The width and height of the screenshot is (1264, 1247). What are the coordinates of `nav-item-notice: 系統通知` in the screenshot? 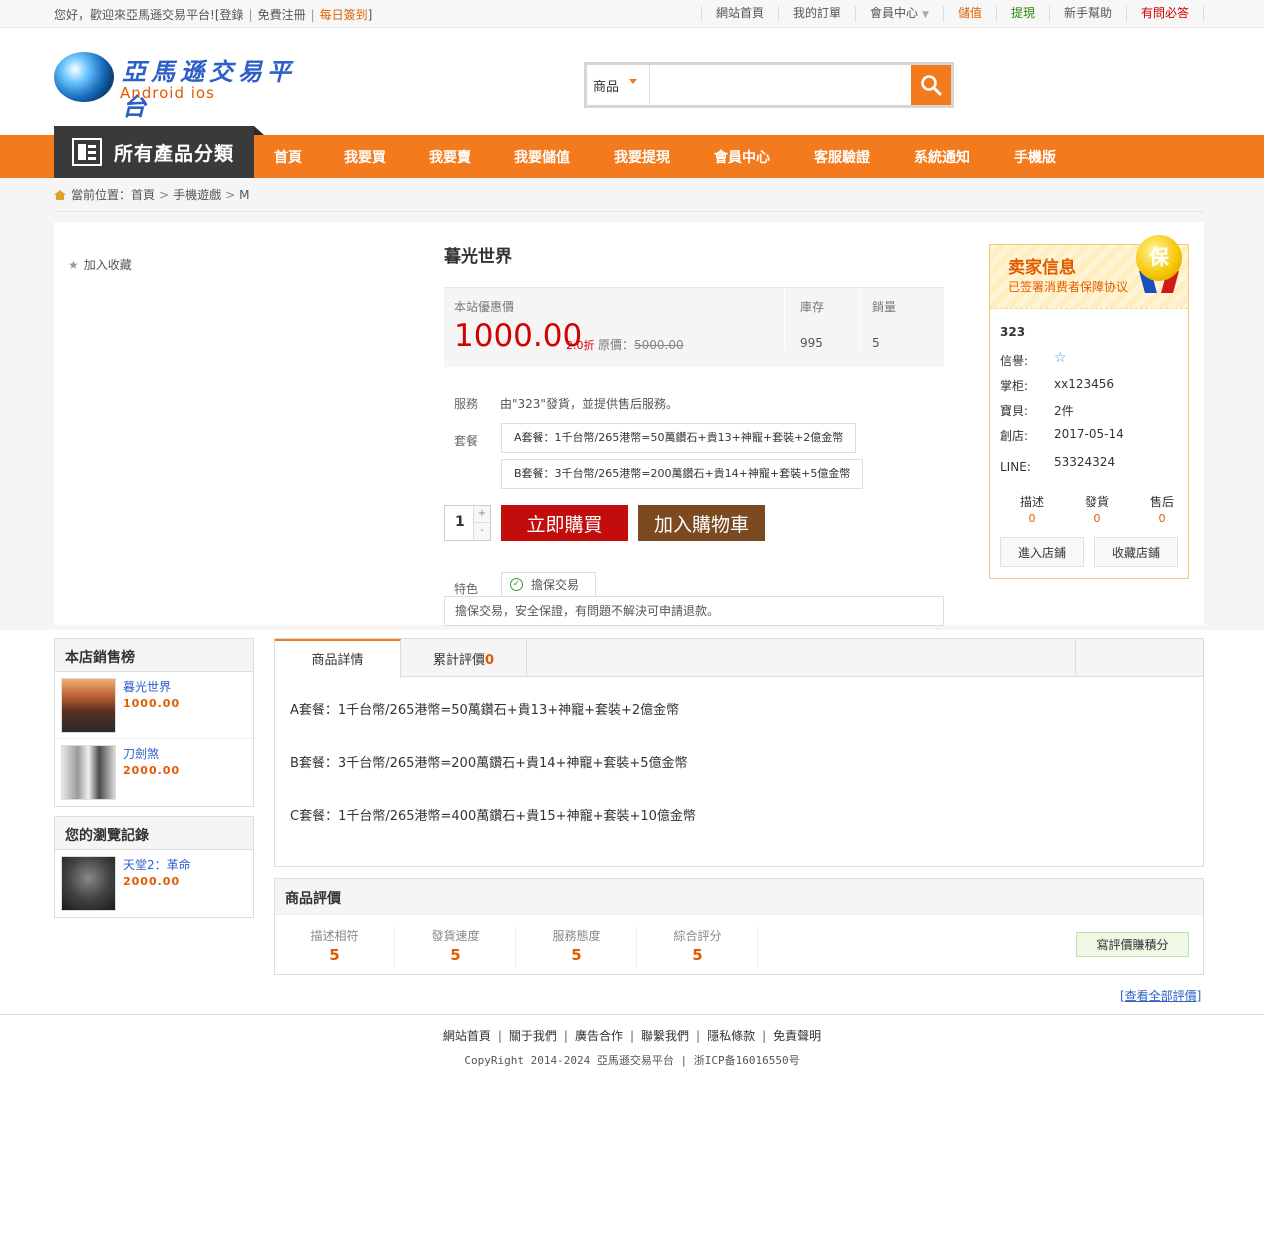 It's located at (964, 156).